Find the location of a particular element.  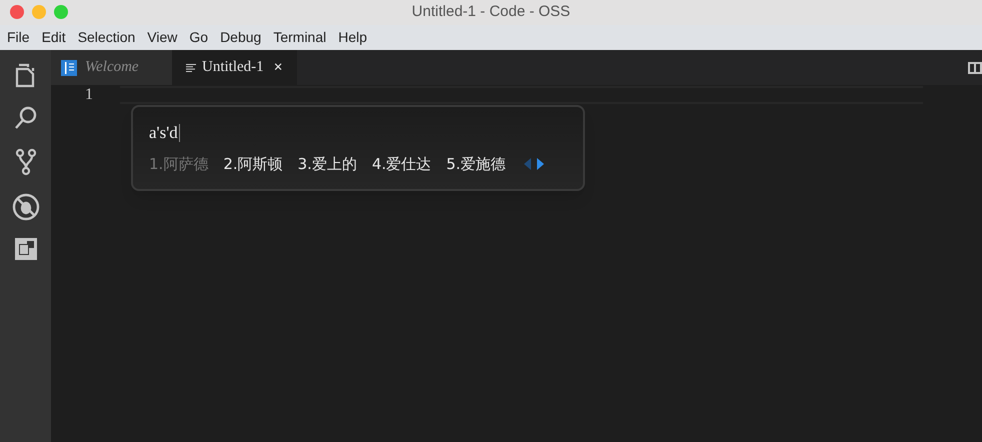

extensions-icon is located at coordinates (25, 249).